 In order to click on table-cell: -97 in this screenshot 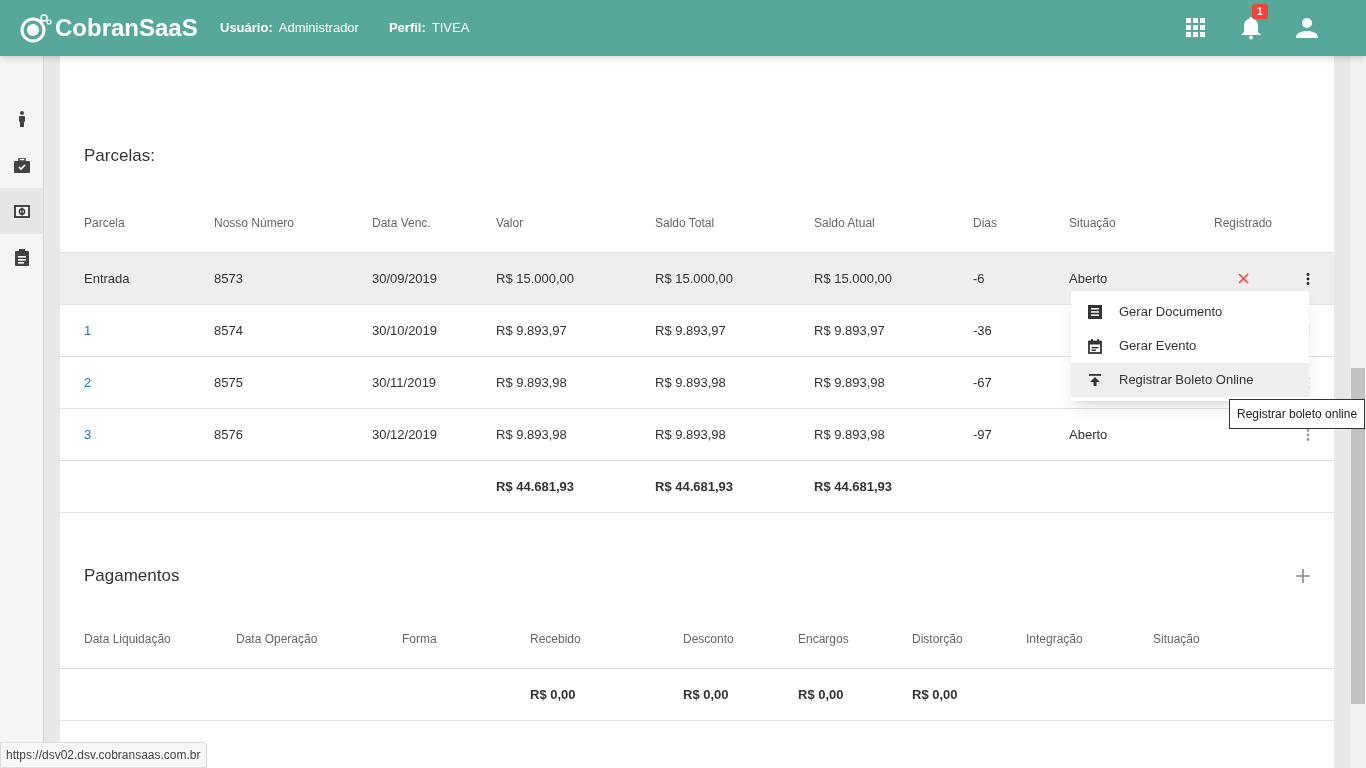, I will do `click(982, 434)`.